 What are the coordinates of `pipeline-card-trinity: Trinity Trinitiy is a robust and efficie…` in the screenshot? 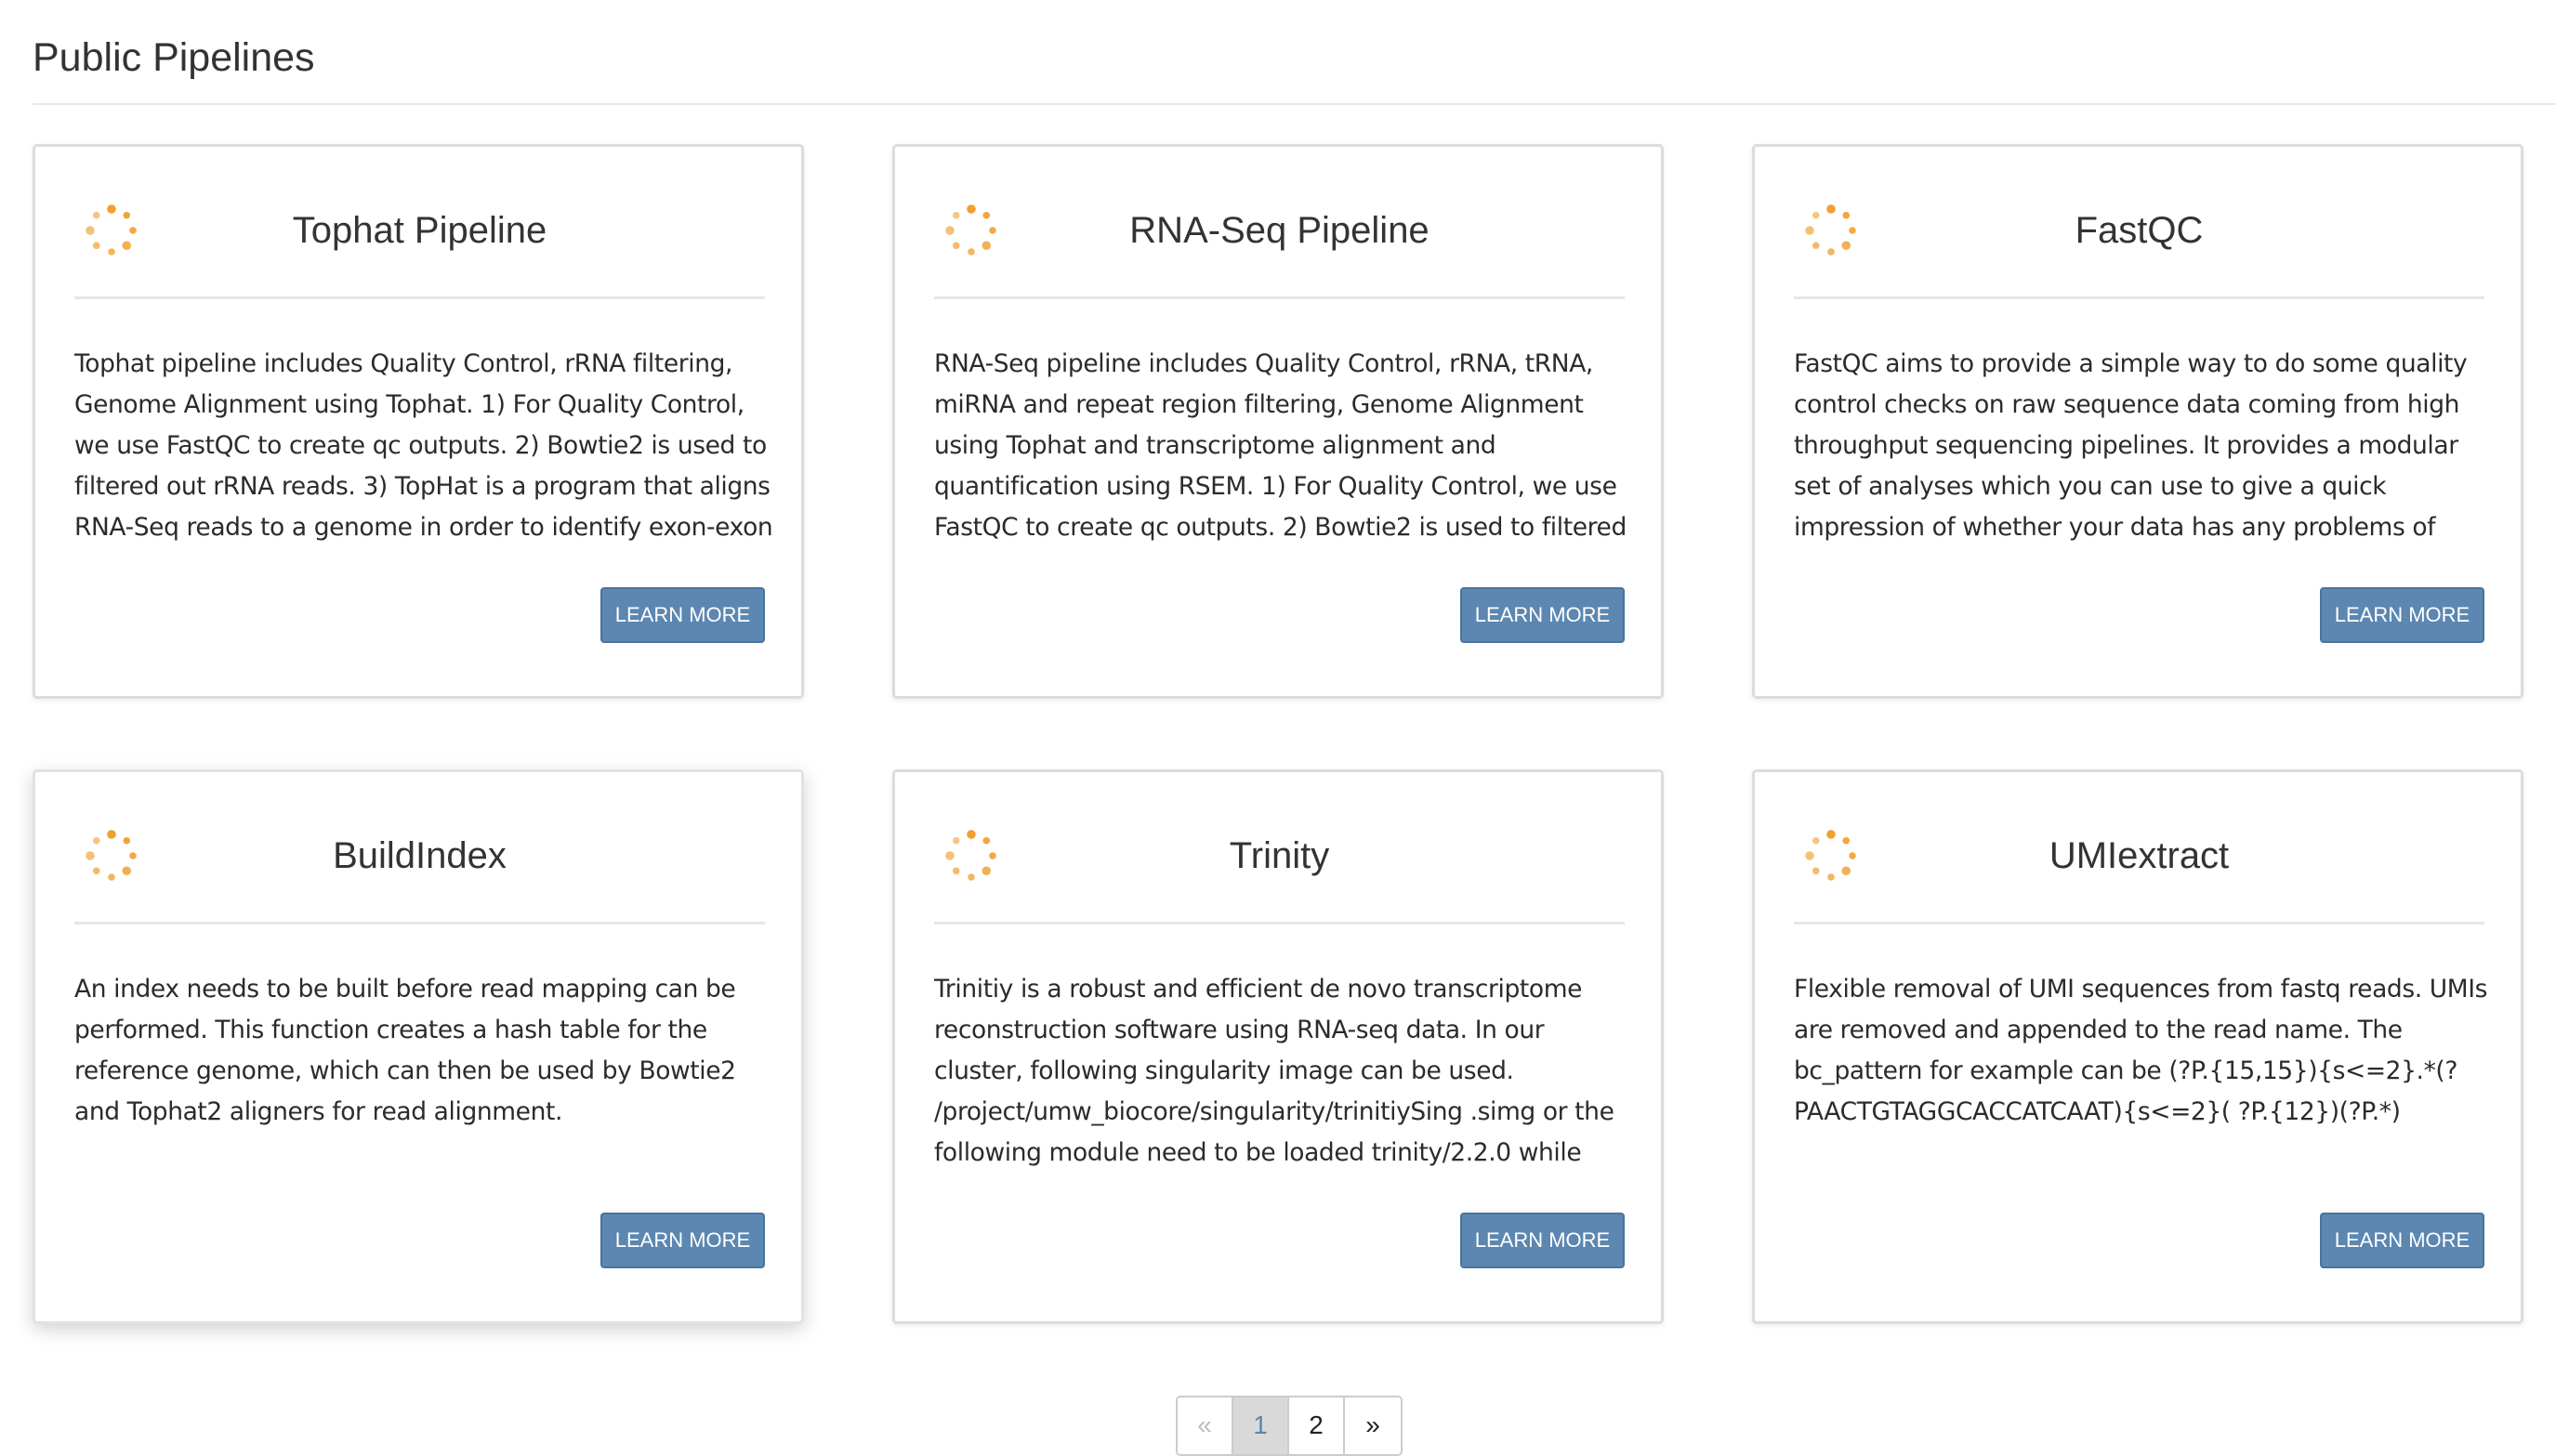 It's located at (1278, 1046).